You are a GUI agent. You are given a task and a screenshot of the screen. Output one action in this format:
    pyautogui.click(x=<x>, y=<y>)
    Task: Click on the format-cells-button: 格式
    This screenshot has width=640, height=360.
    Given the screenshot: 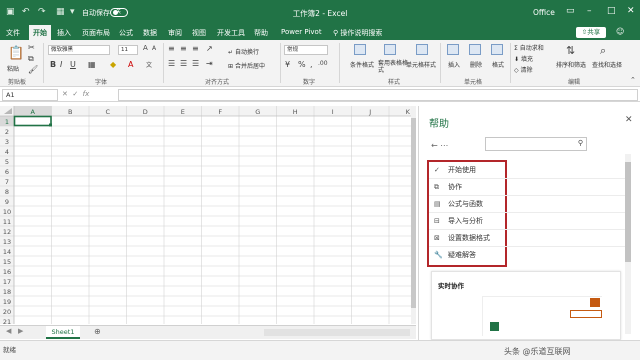 What is the action you would take?
    pyautogui.click(x=498, y=64)
    